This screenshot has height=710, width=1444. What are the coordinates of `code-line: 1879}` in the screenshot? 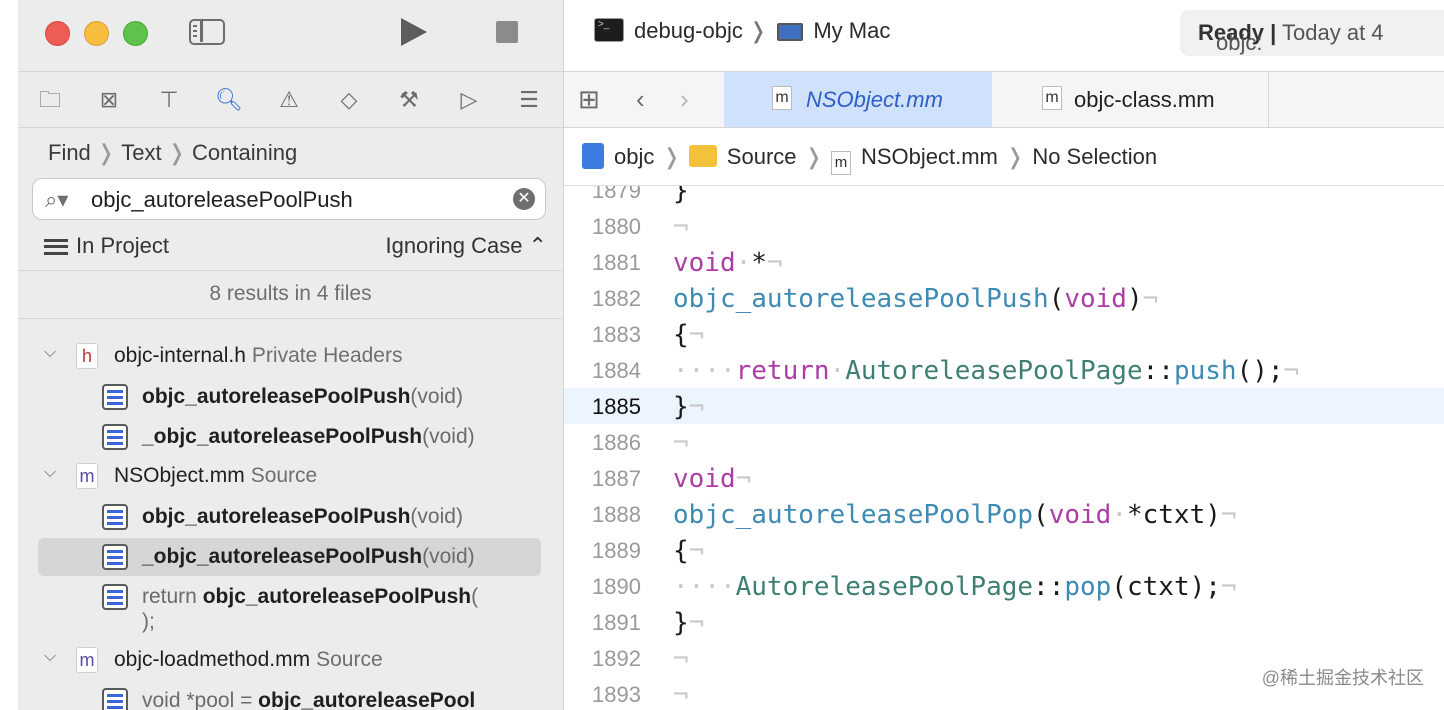 It's located at (1004, 197).